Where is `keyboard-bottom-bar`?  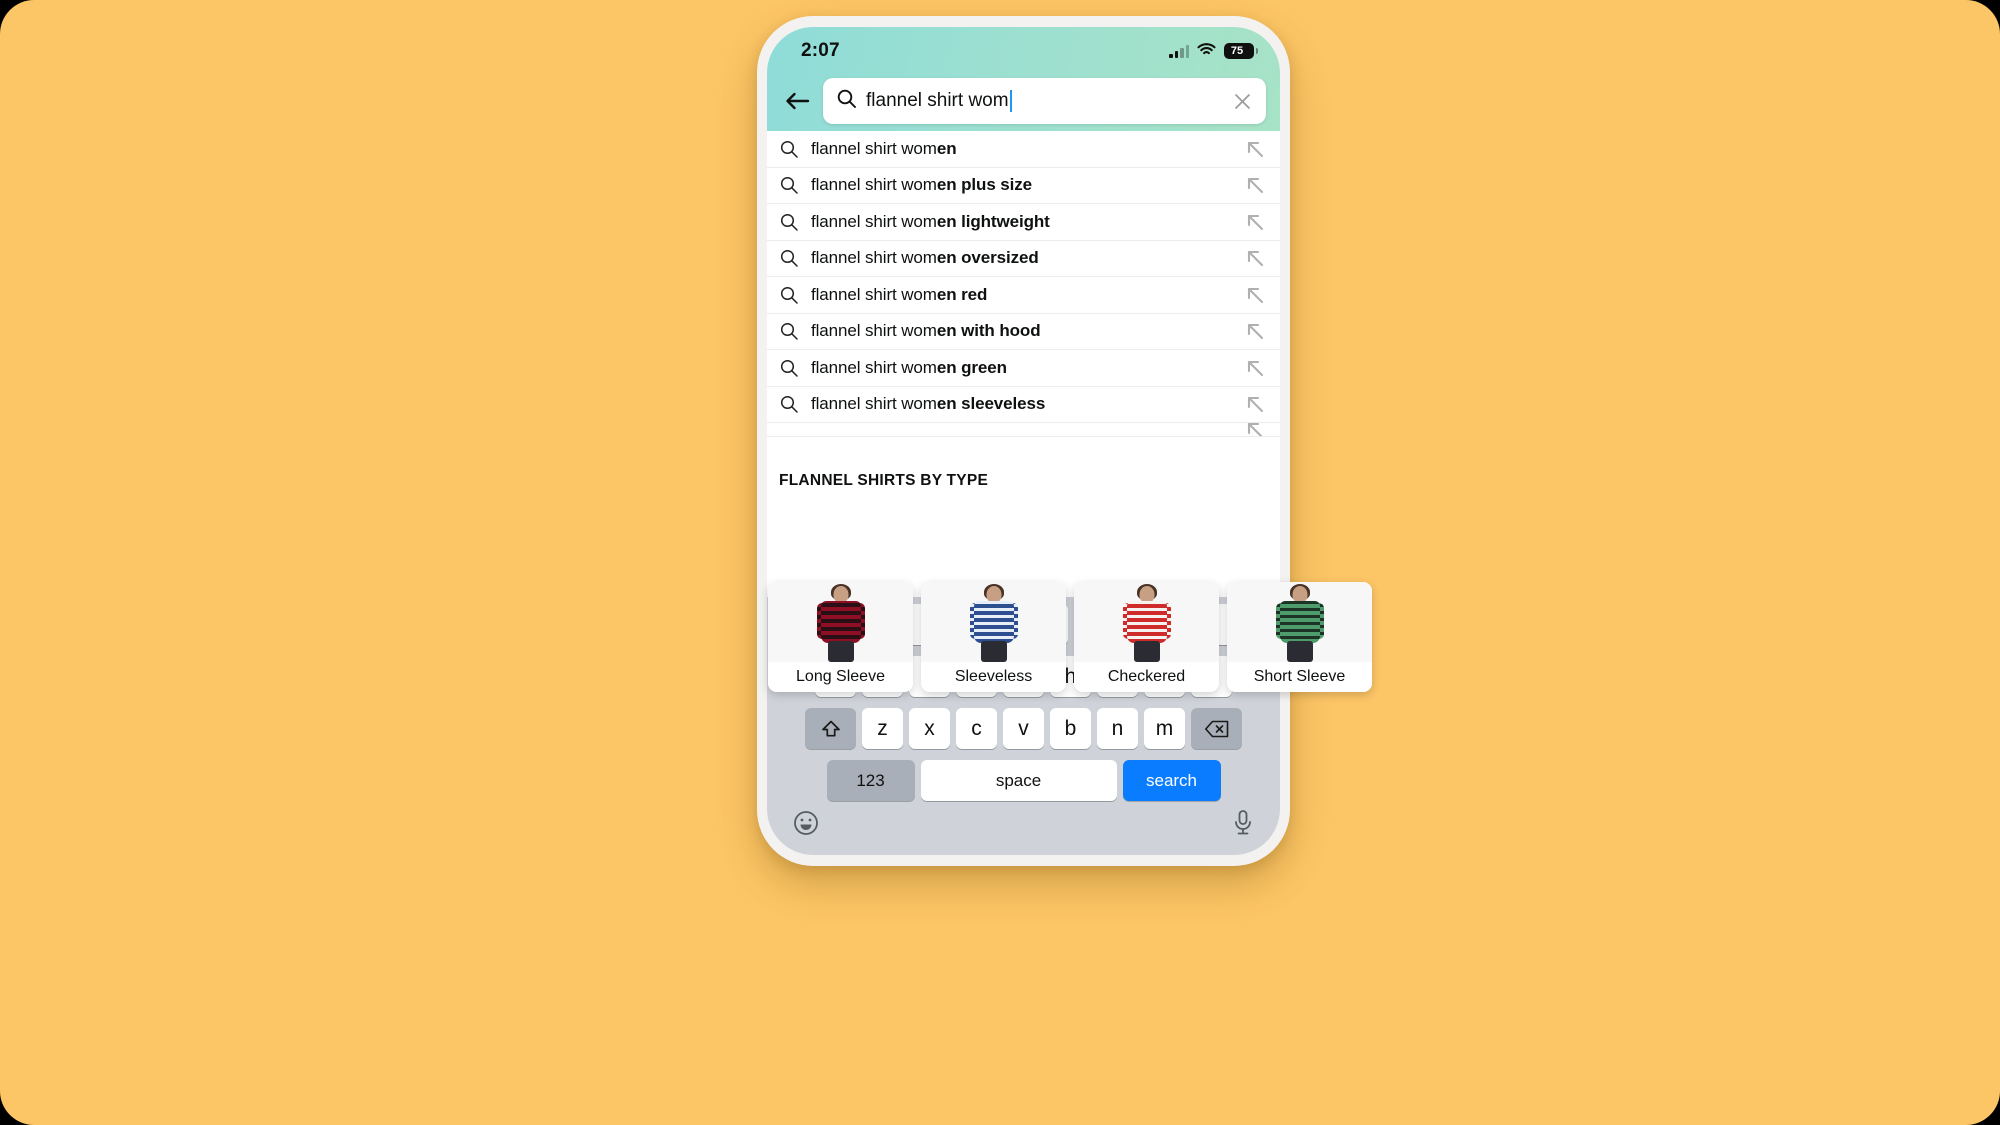
keyboard-bottom-bar is located at coordinates (1023, 829).